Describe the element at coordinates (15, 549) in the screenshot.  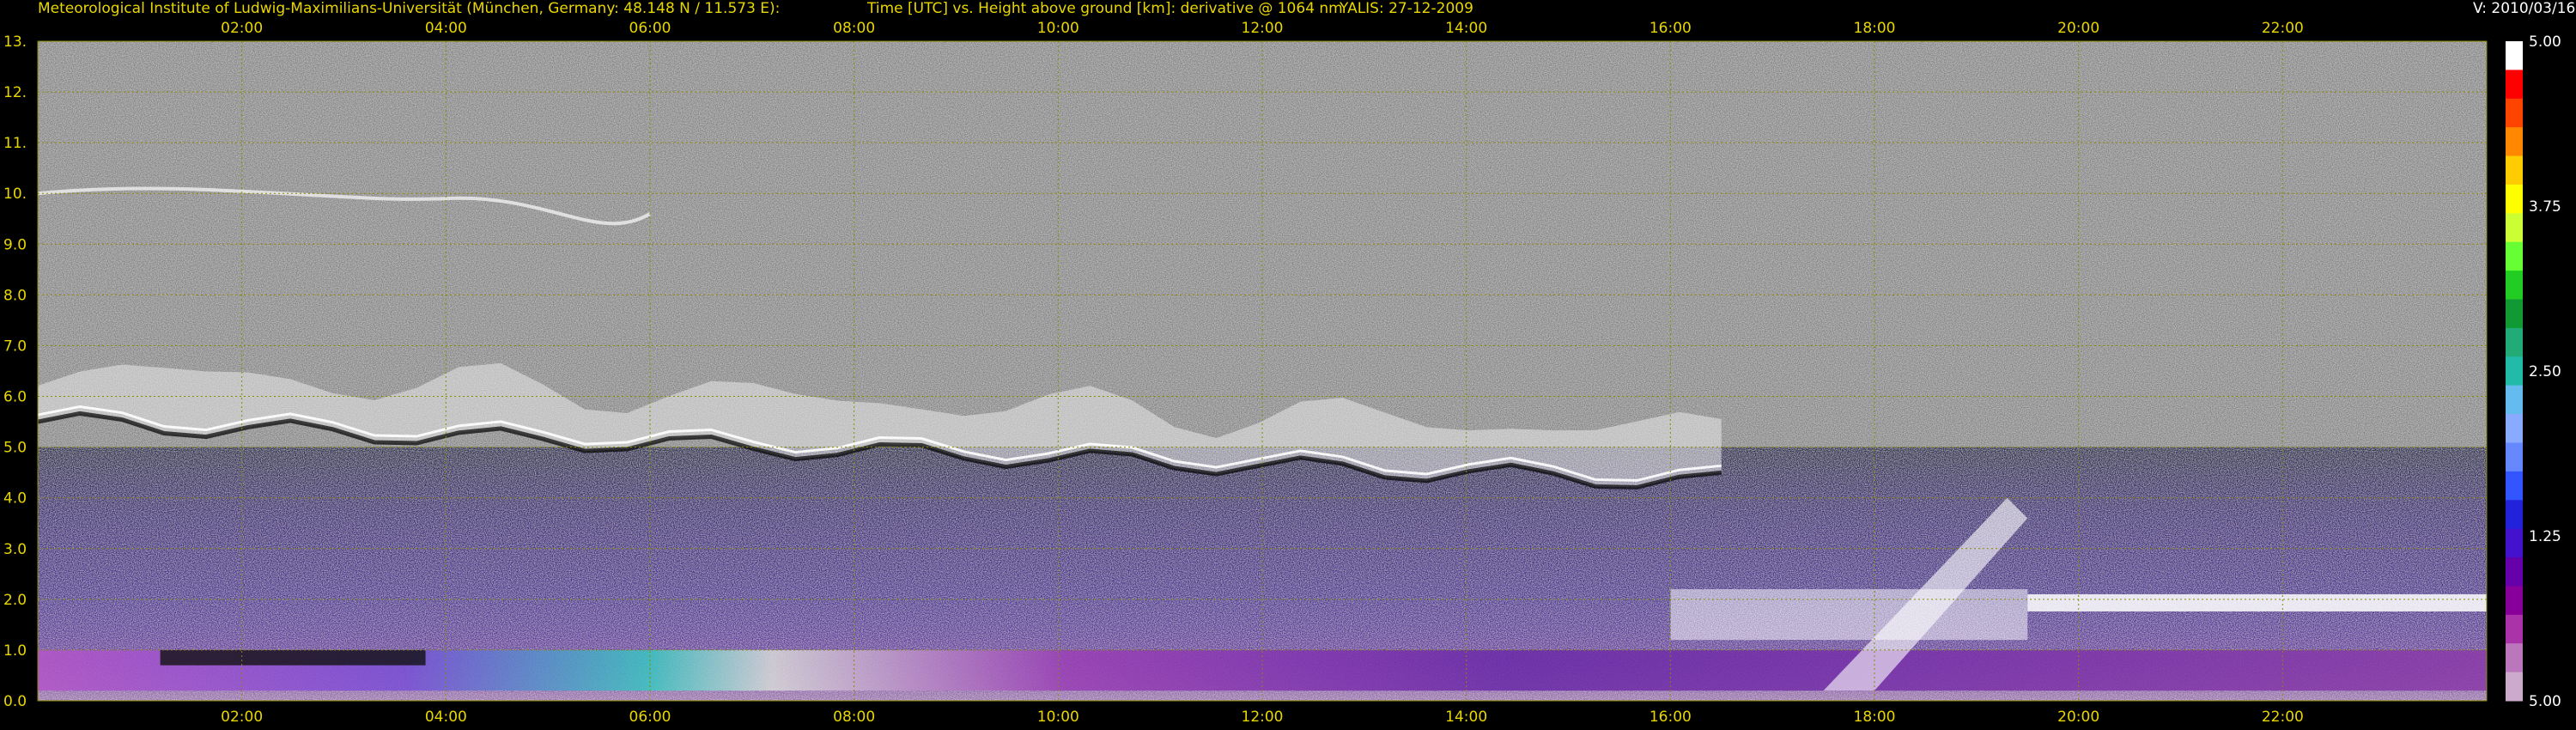
I see `y-tick-label: 3.0` at that location.